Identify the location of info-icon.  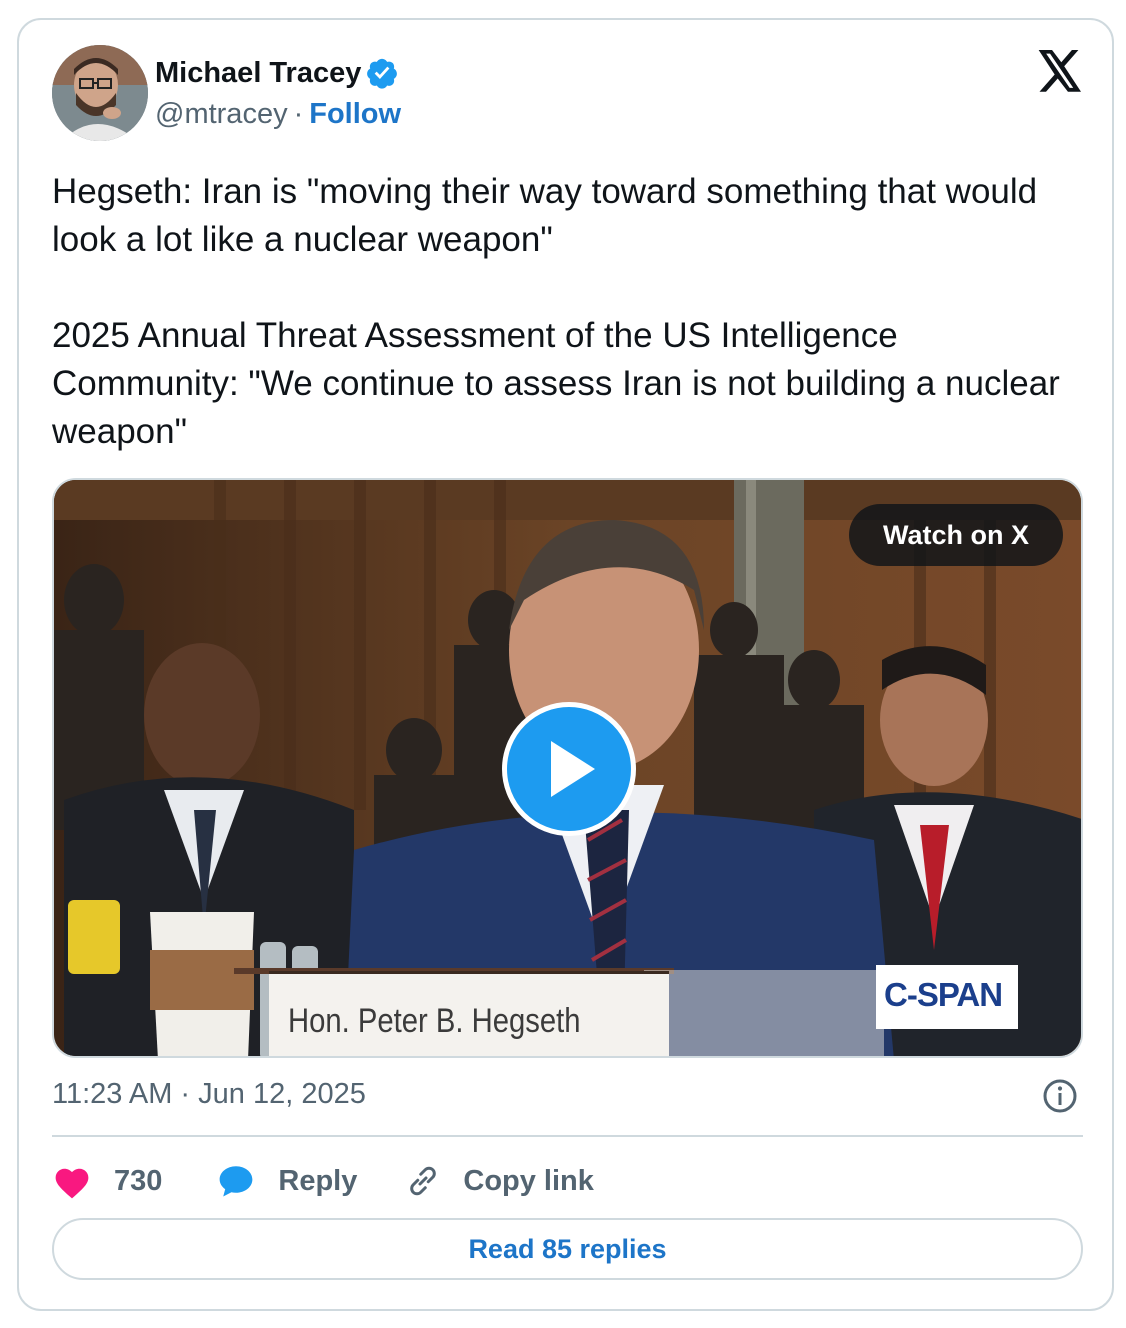
(1060, 1096).